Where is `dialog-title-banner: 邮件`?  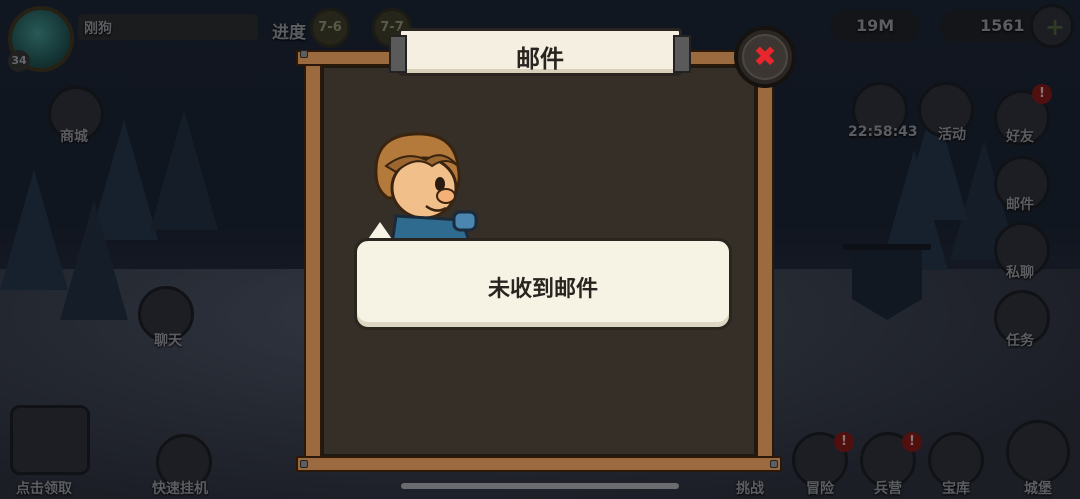 dialog-title-banner: 邮件 is located at coordinates (540, 52).